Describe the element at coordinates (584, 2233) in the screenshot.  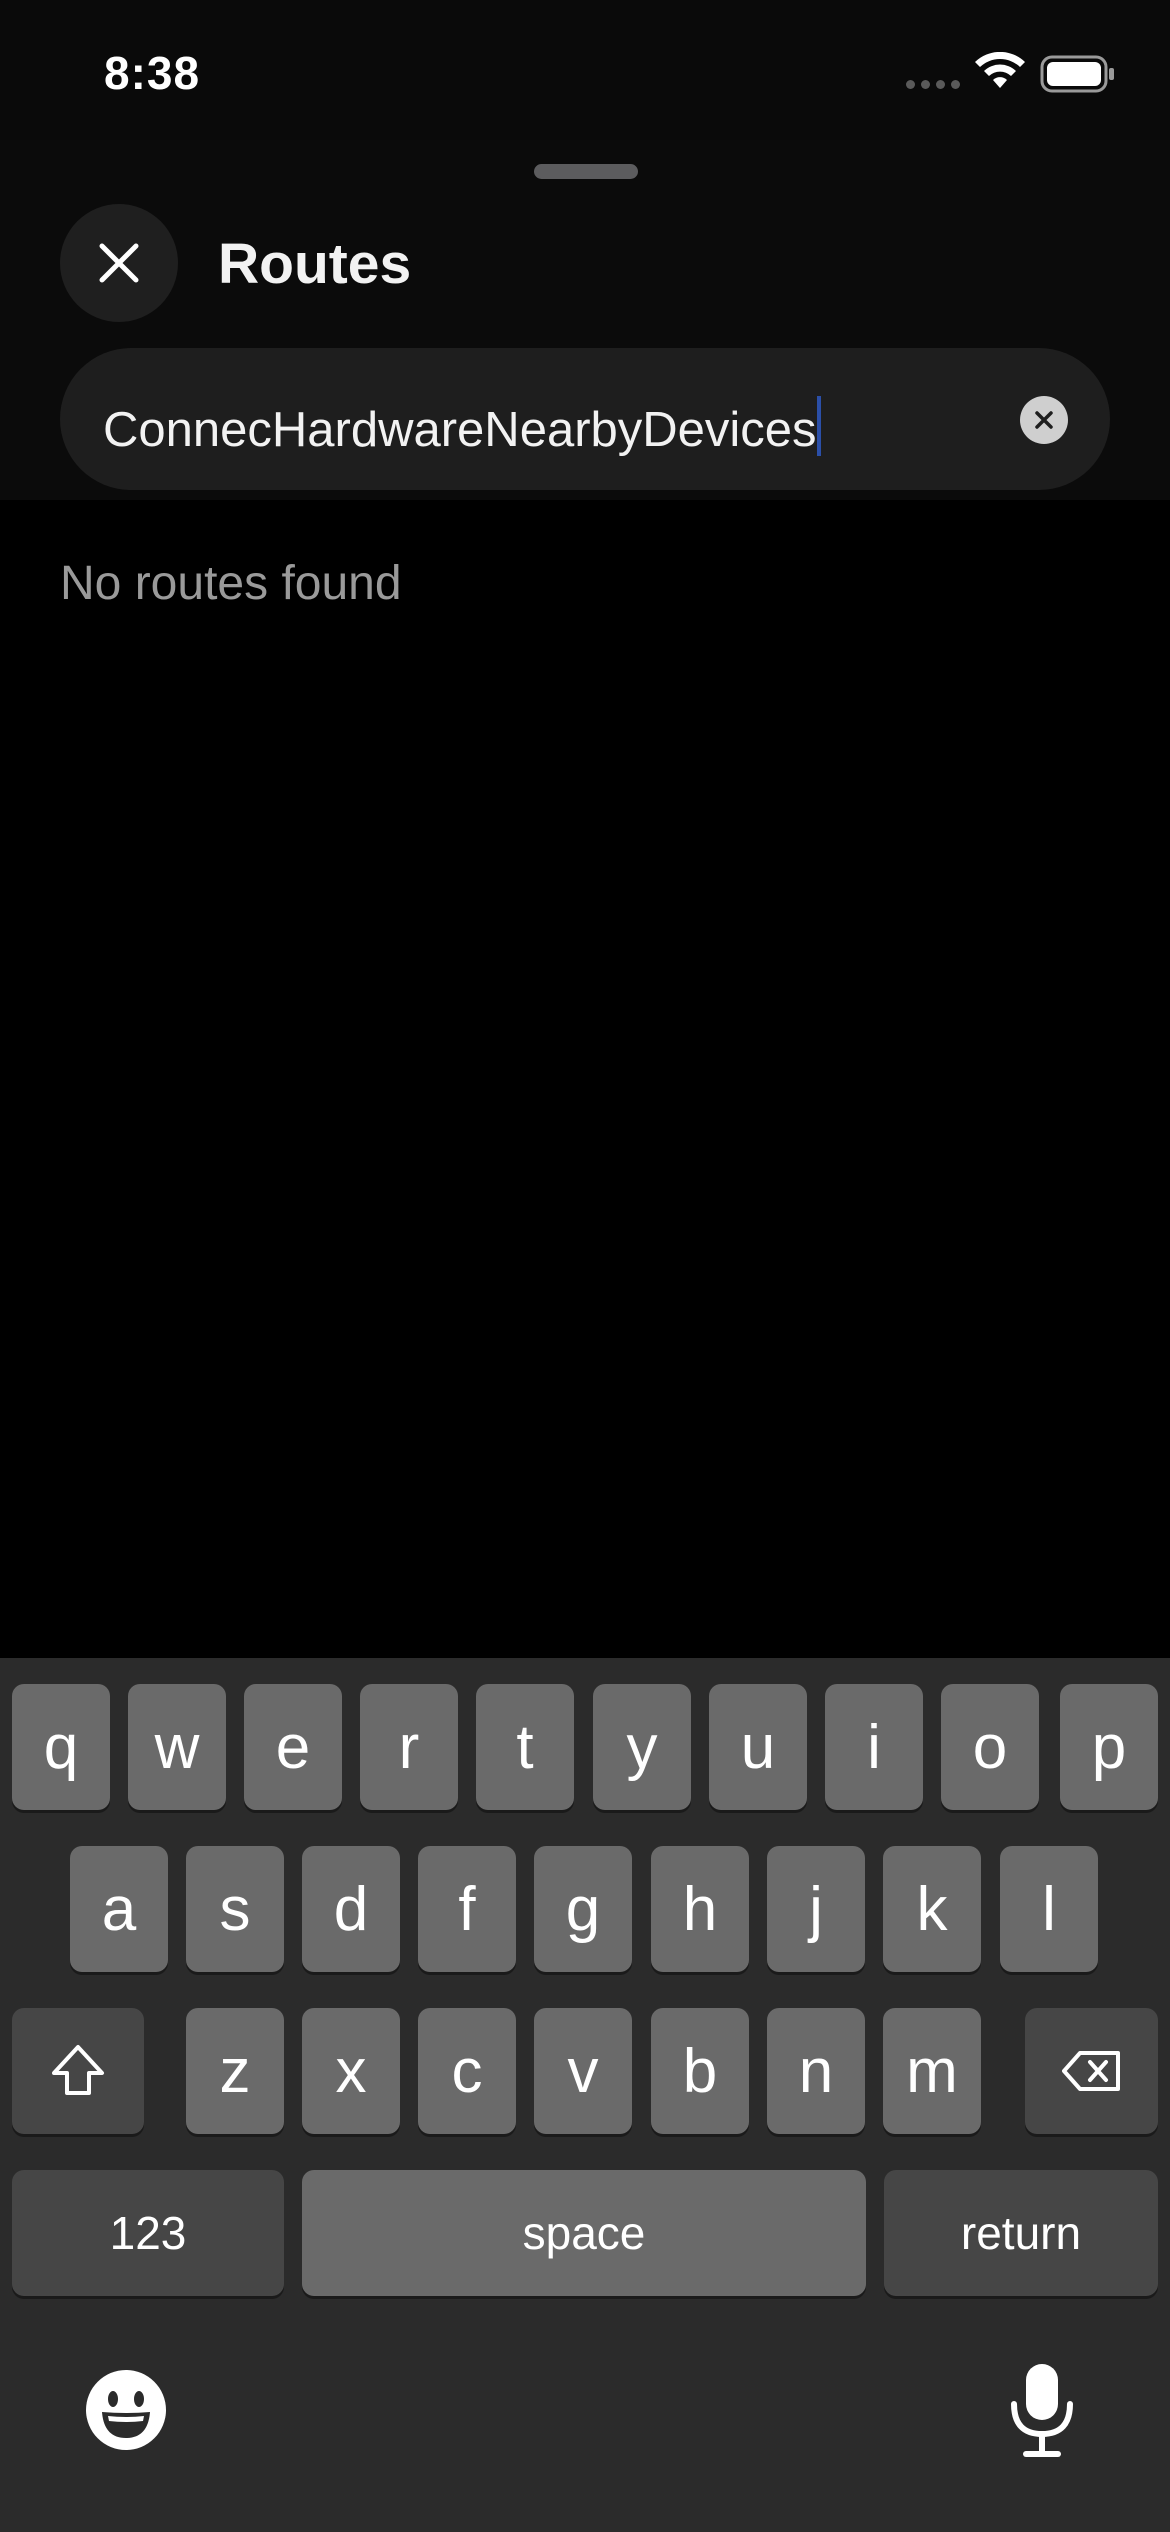
I see `space-key: space` at that location.